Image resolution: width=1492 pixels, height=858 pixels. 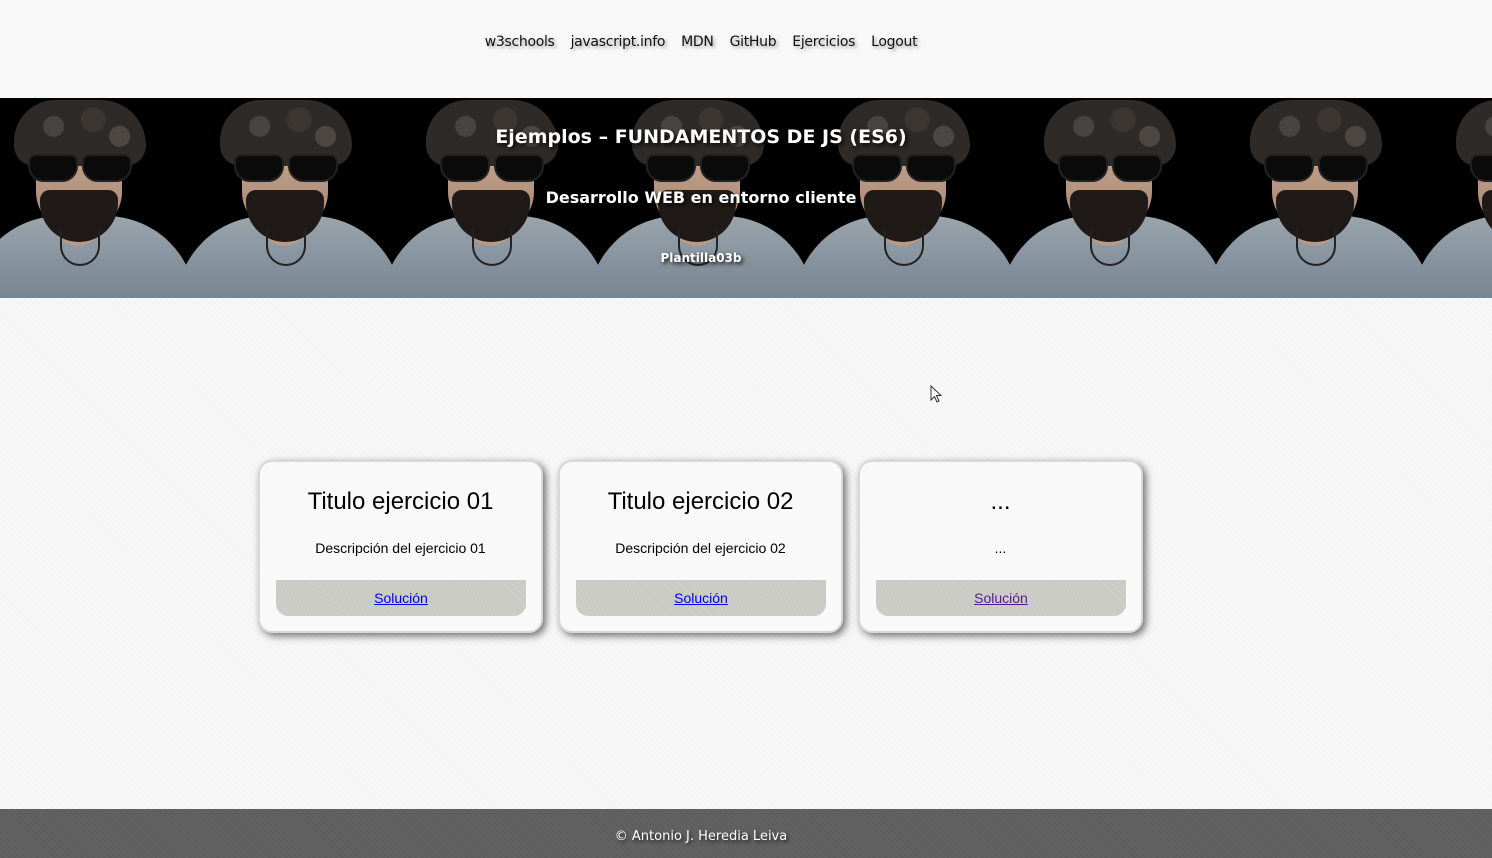 I want to click on card-description: Descripción del ejercicio 01, so click(x=400, y=548).